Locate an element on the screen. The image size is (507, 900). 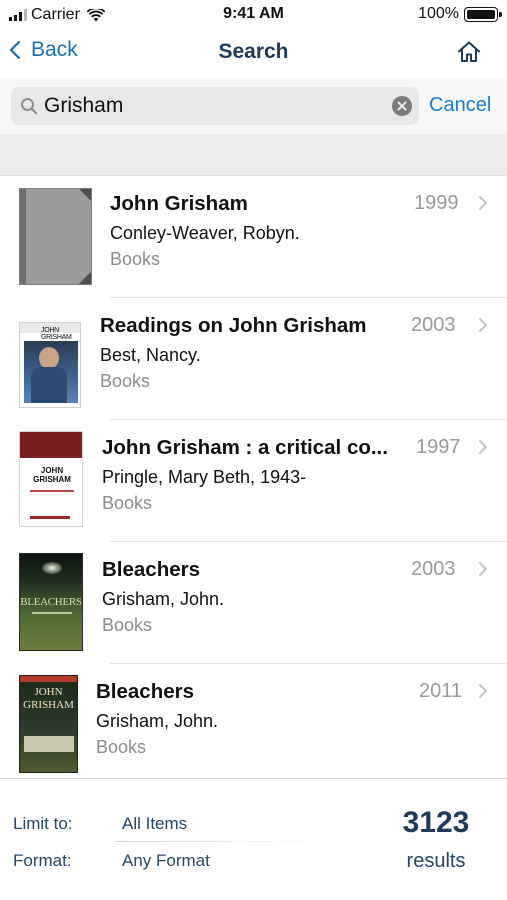
book-cover: BLEACHERS is located at coordinates (51, 602).